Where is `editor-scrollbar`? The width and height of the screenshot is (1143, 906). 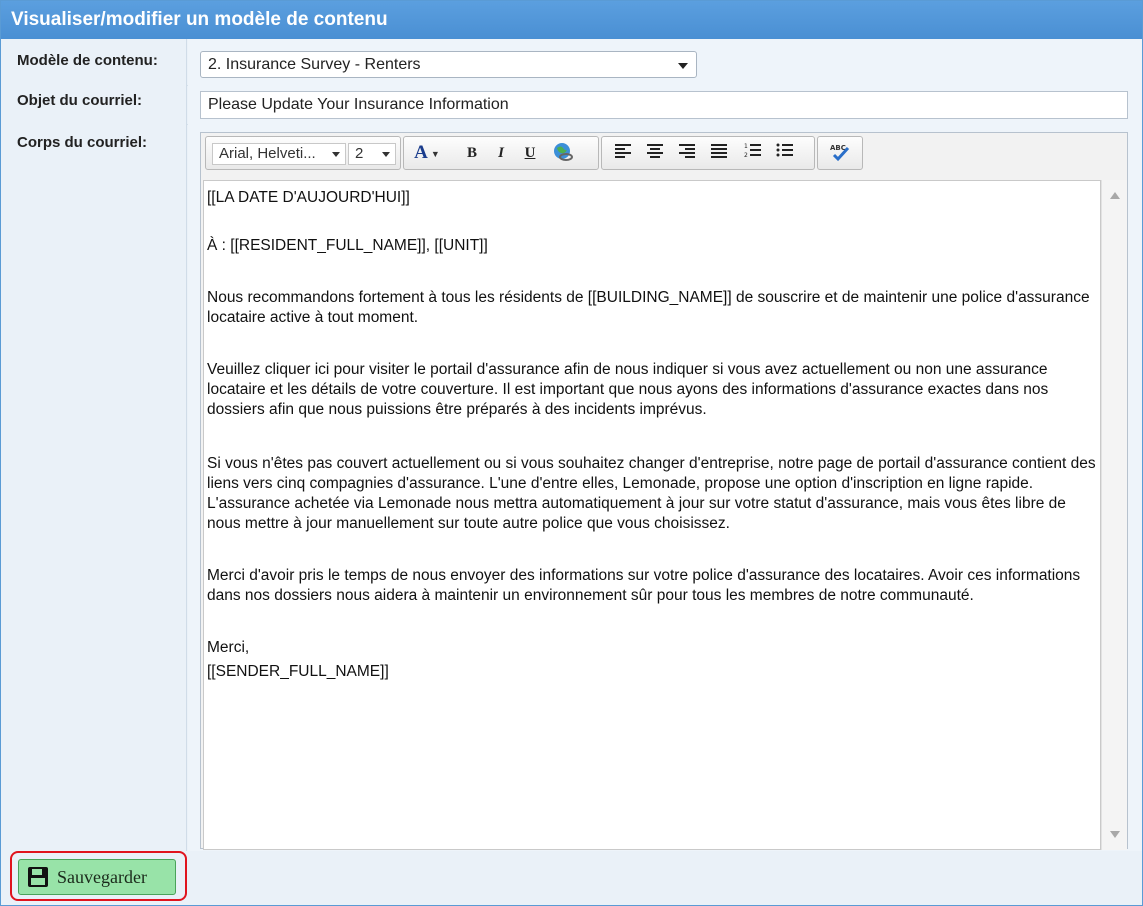 editor-scrollbar is located at coordinates (1114, 515).